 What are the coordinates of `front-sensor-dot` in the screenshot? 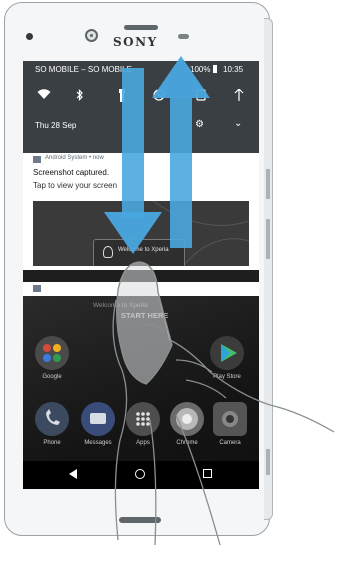 It's located at (29, 36).